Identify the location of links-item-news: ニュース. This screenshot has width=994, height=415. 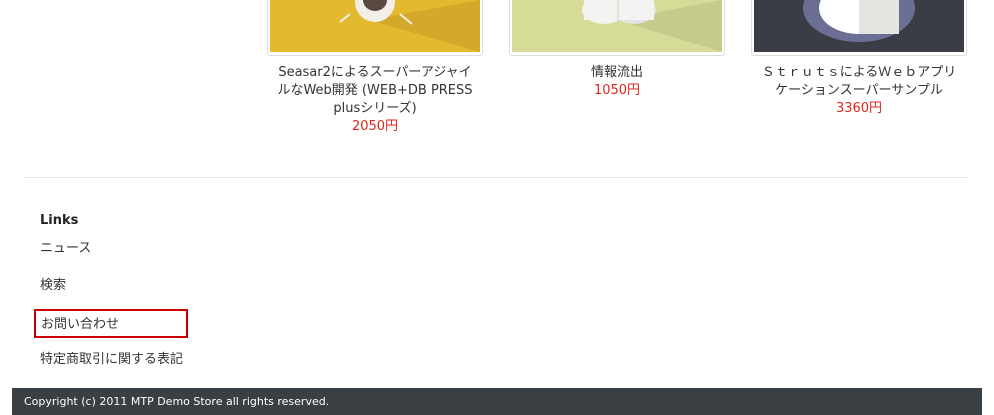
(240, 249).